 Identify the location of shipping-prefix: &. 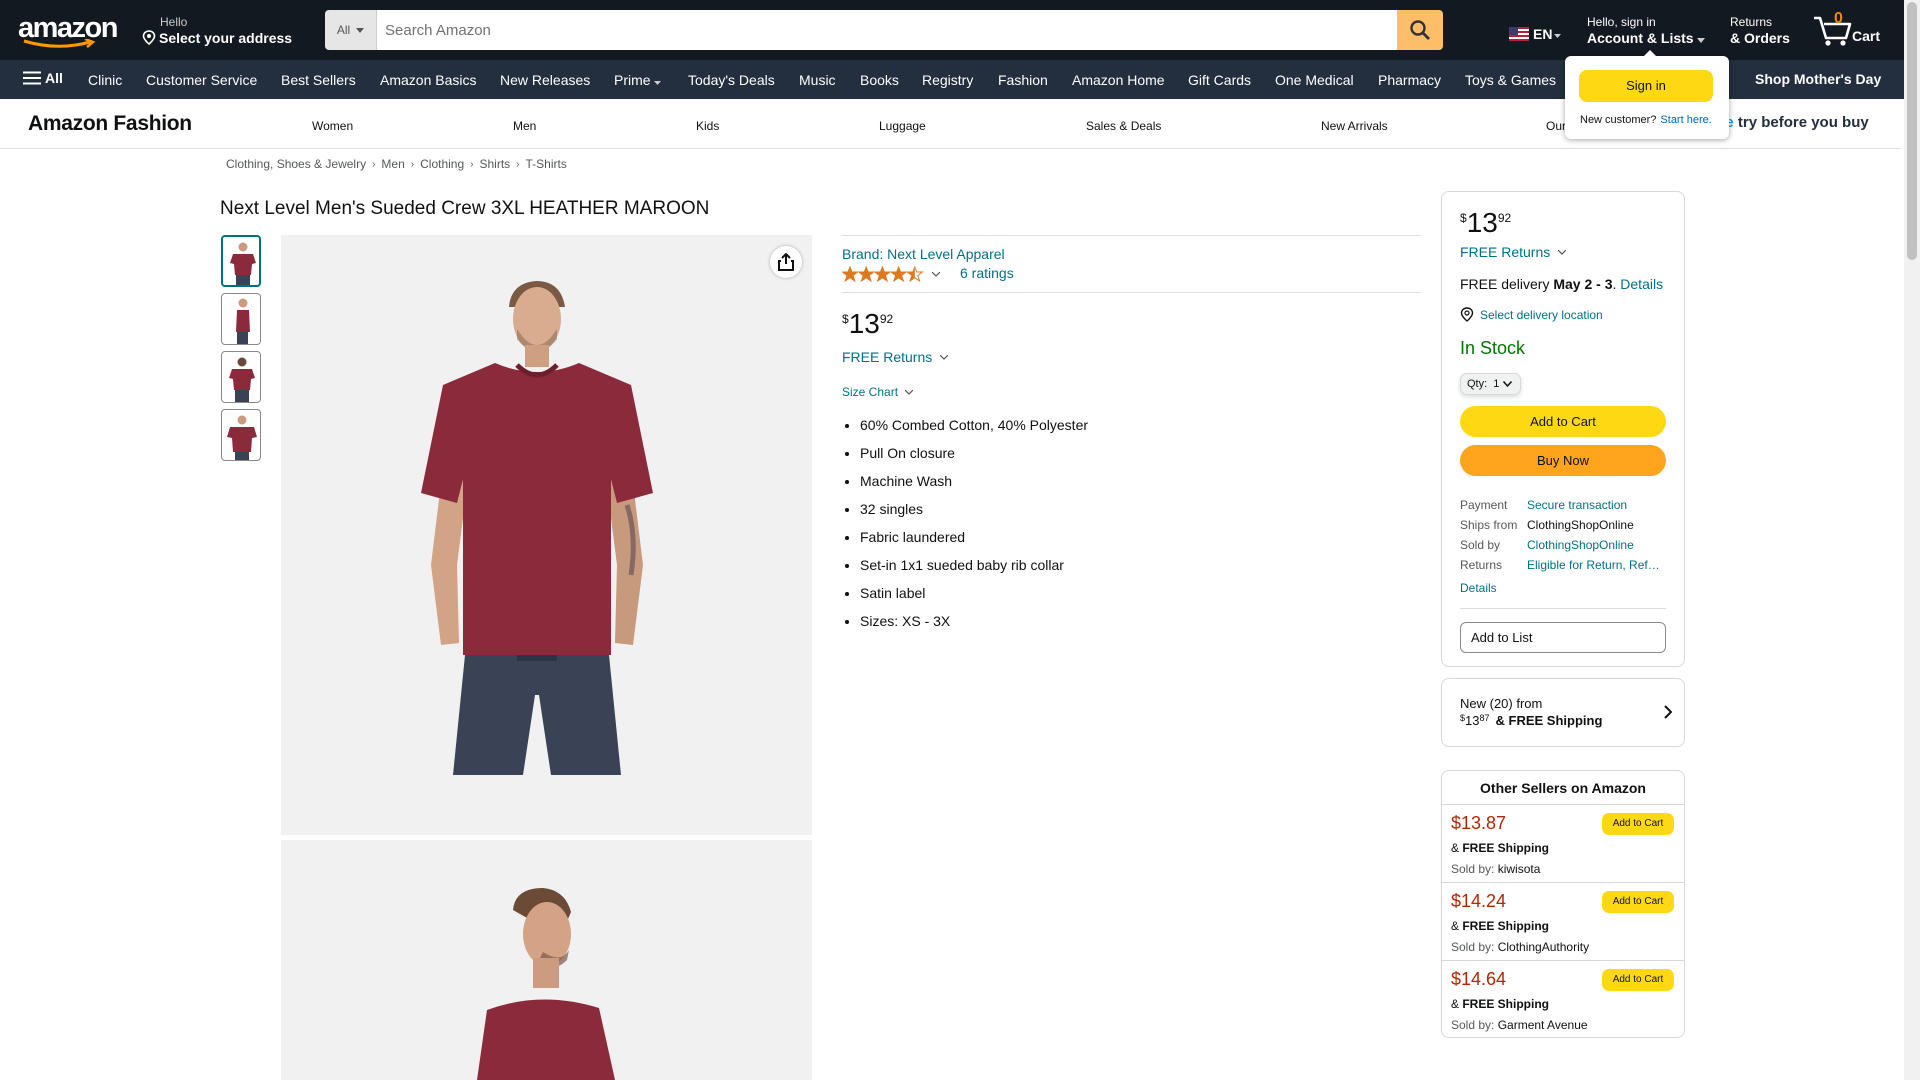
(1457, 848).